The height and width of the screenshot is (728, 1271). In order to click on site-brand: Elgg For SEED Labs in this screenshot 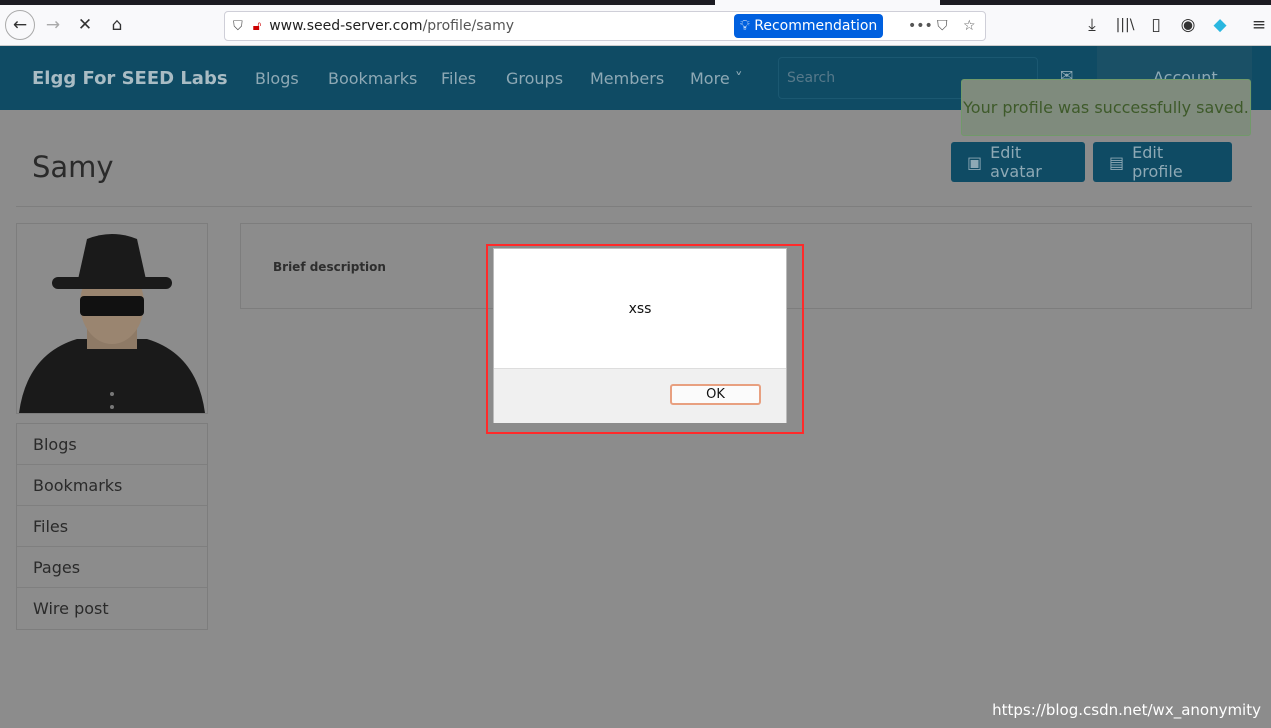, I will do `click(130, 78)`.